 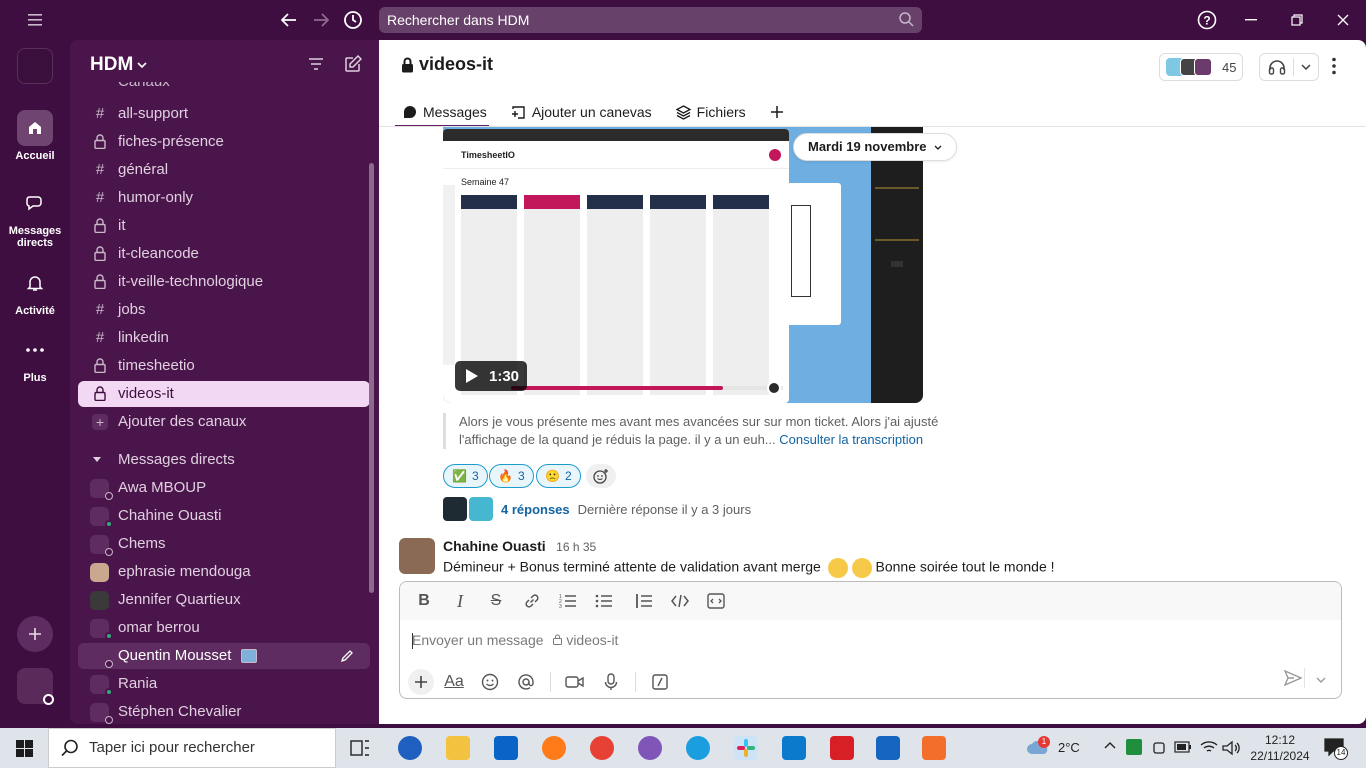 I want to click on dm-section-header: Messages directs, so click(x=224, y=460).